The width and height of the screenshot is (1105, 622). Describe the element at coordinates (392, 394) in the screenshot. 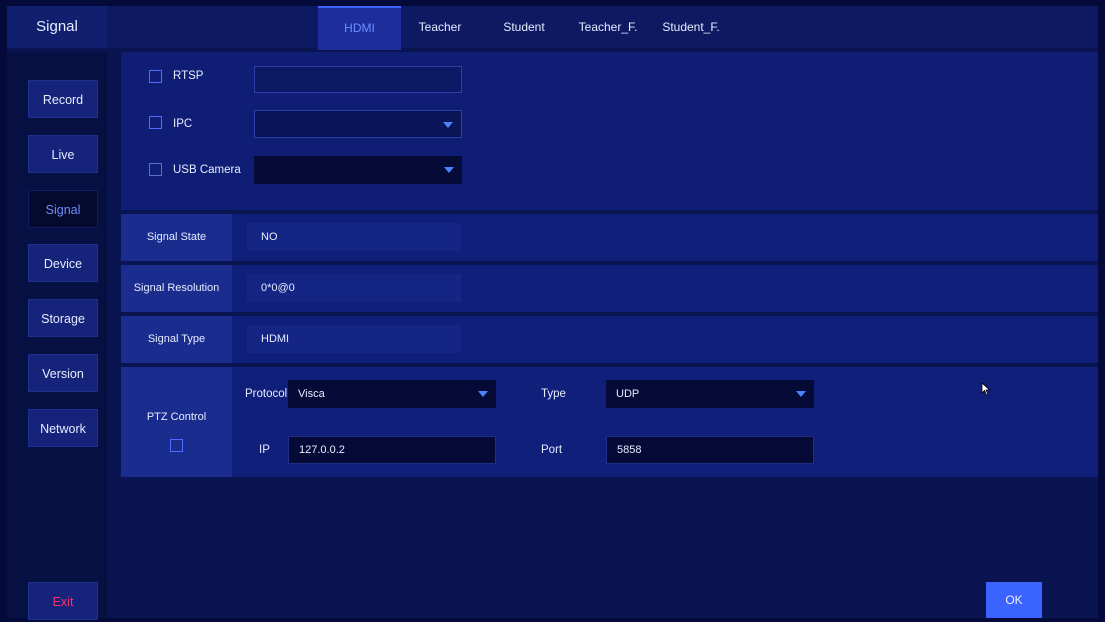

I see `protocol-select: Visca` at that location.